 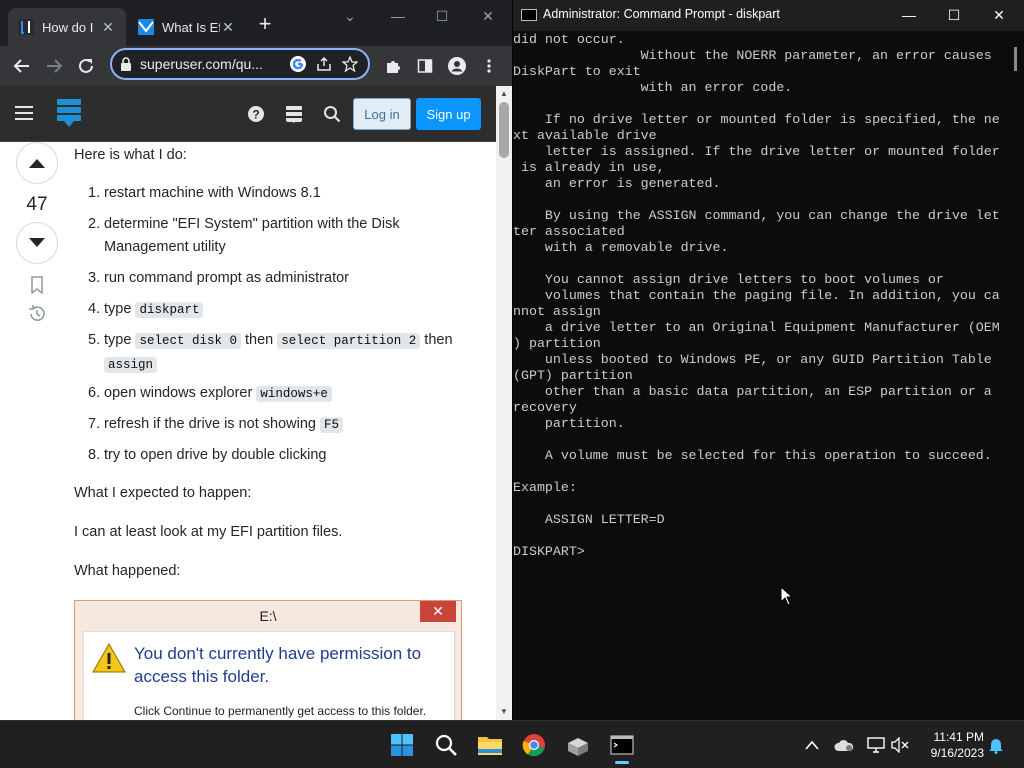 I want to click on reload-icon, so click(x=86, y=65).